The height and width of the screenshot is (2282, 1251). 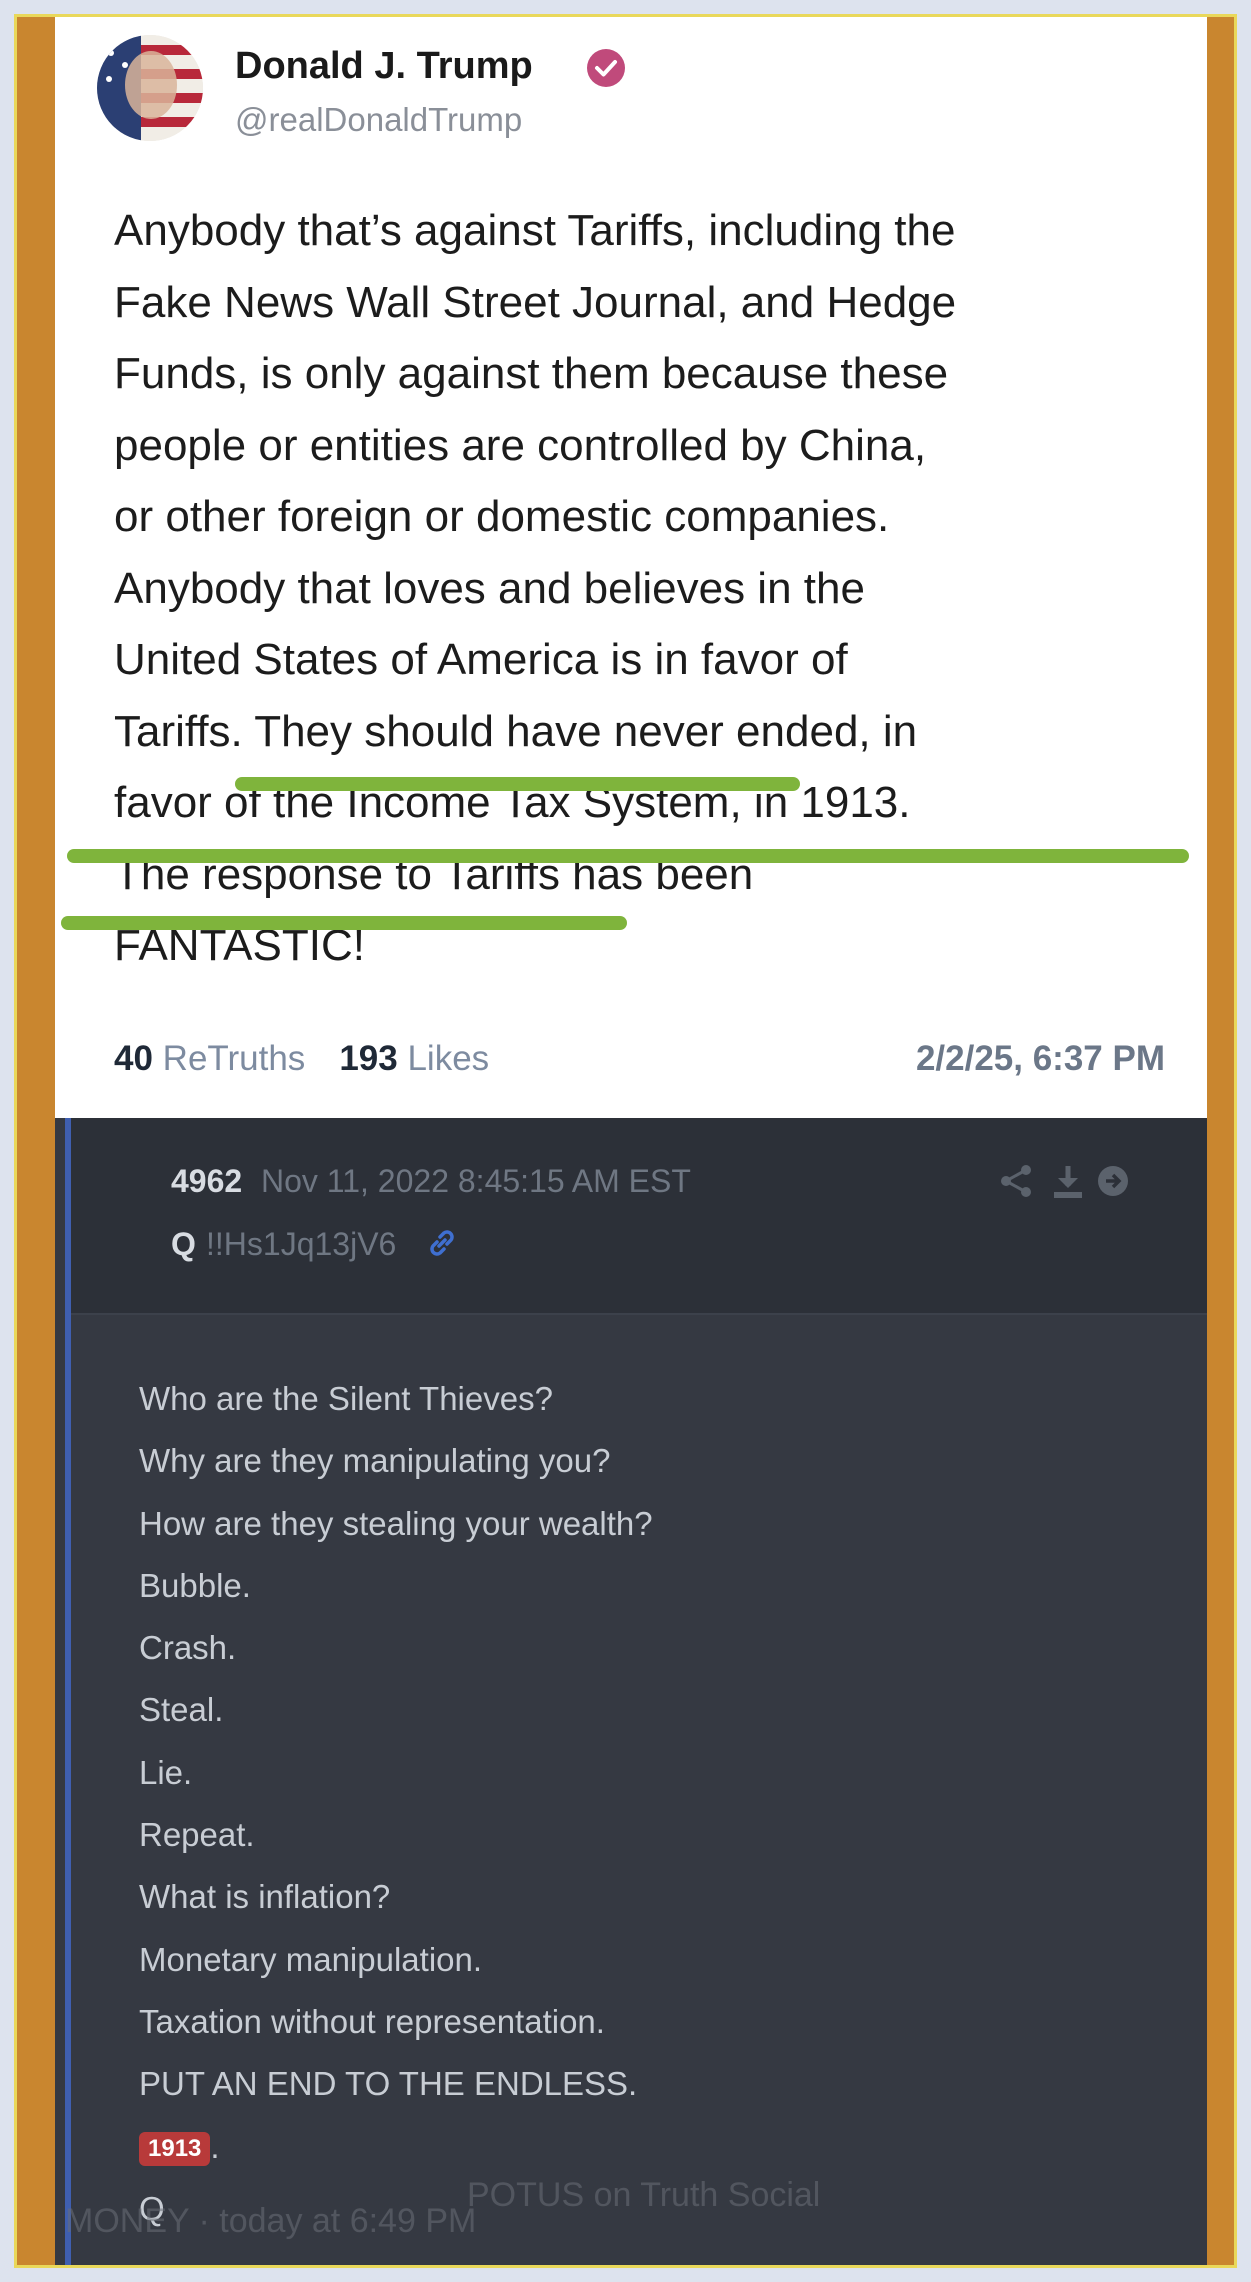 What do you see at coordinates (535, 302) in the screenshot?
I see `post-body-line: Fake News Wall Street Journal, and Hedge` at bounding box center [535, 302].